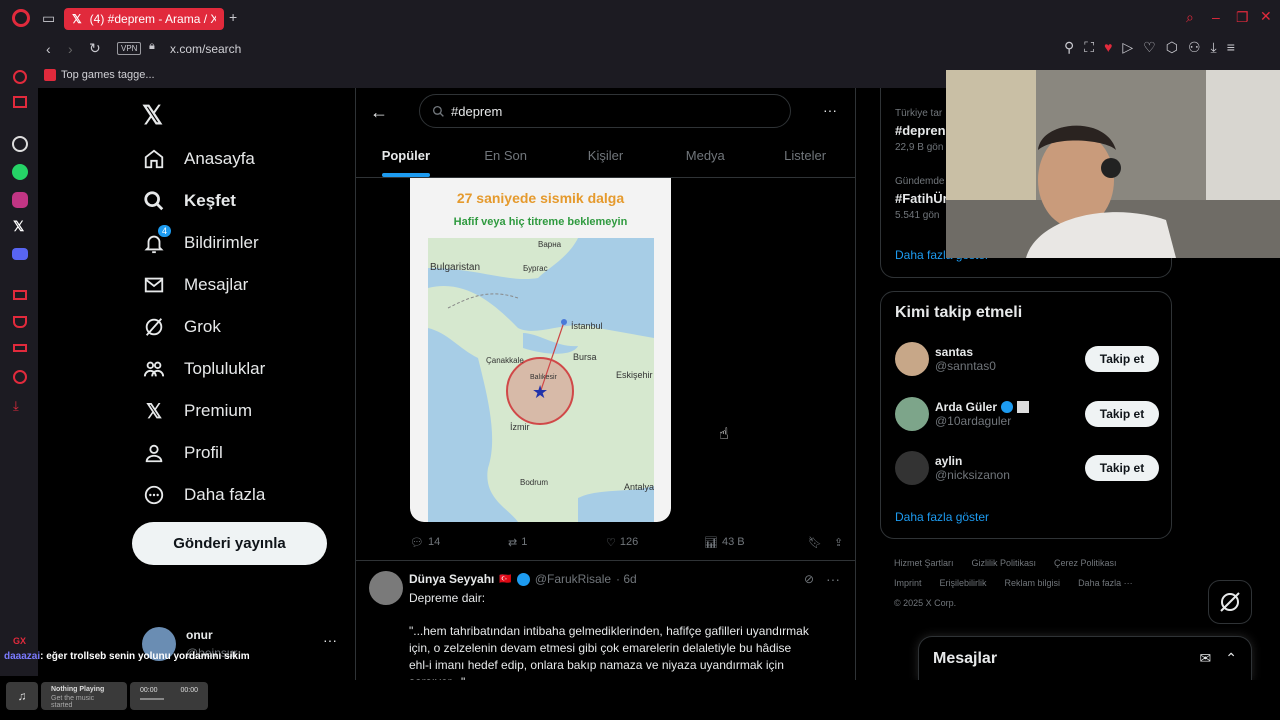 The height and width of the screenshot is (720, 1280). What do you see at coordinates (20, 254) in the screenshot?
I see `discord-icon` at bounding box center [20, 254].